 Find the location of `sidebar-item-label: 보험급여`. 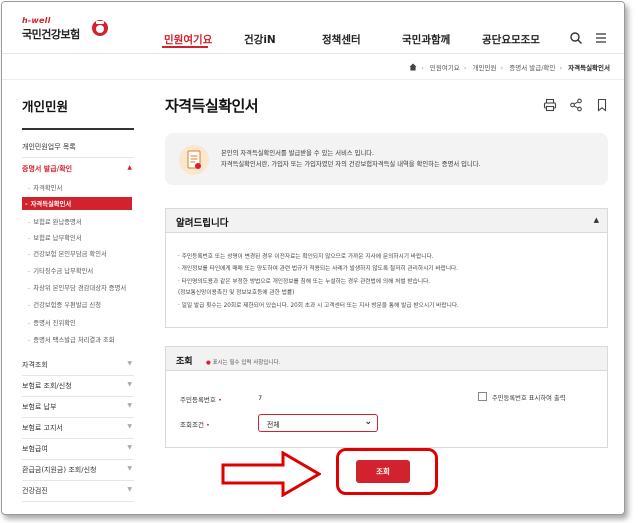

sidebar-item-label: 보험급여 is located at coordinates (35, 449).